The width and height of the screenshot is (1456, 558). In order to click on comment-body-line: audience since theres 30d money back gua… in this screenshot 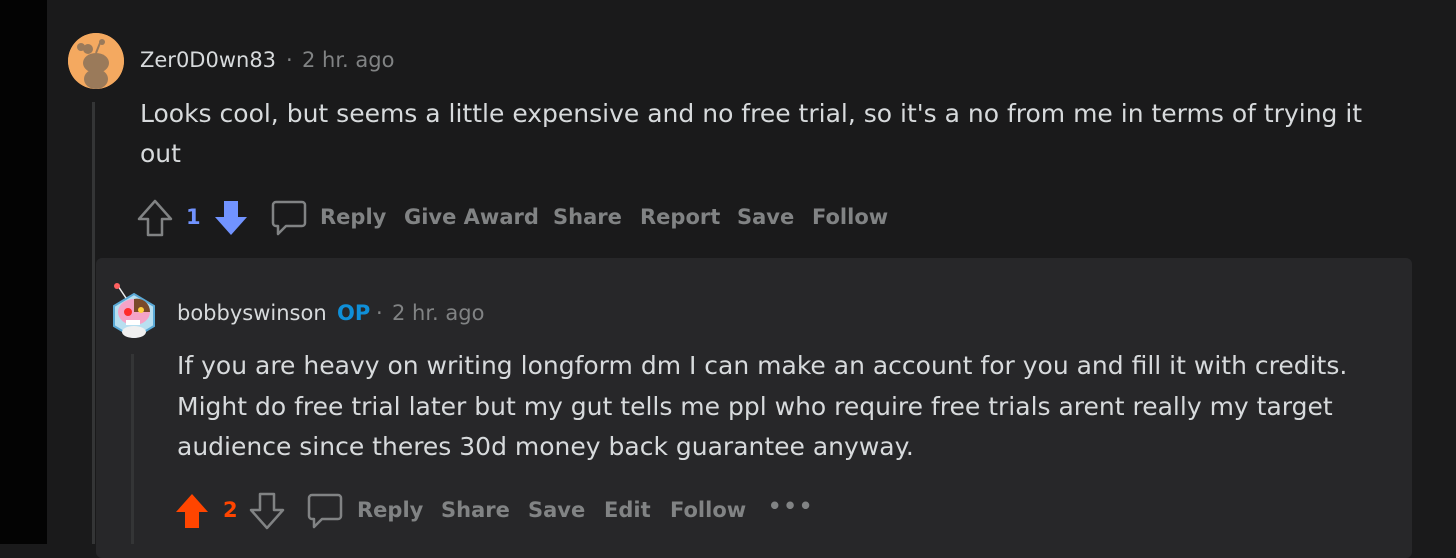, I will do `click(545, 446)`.